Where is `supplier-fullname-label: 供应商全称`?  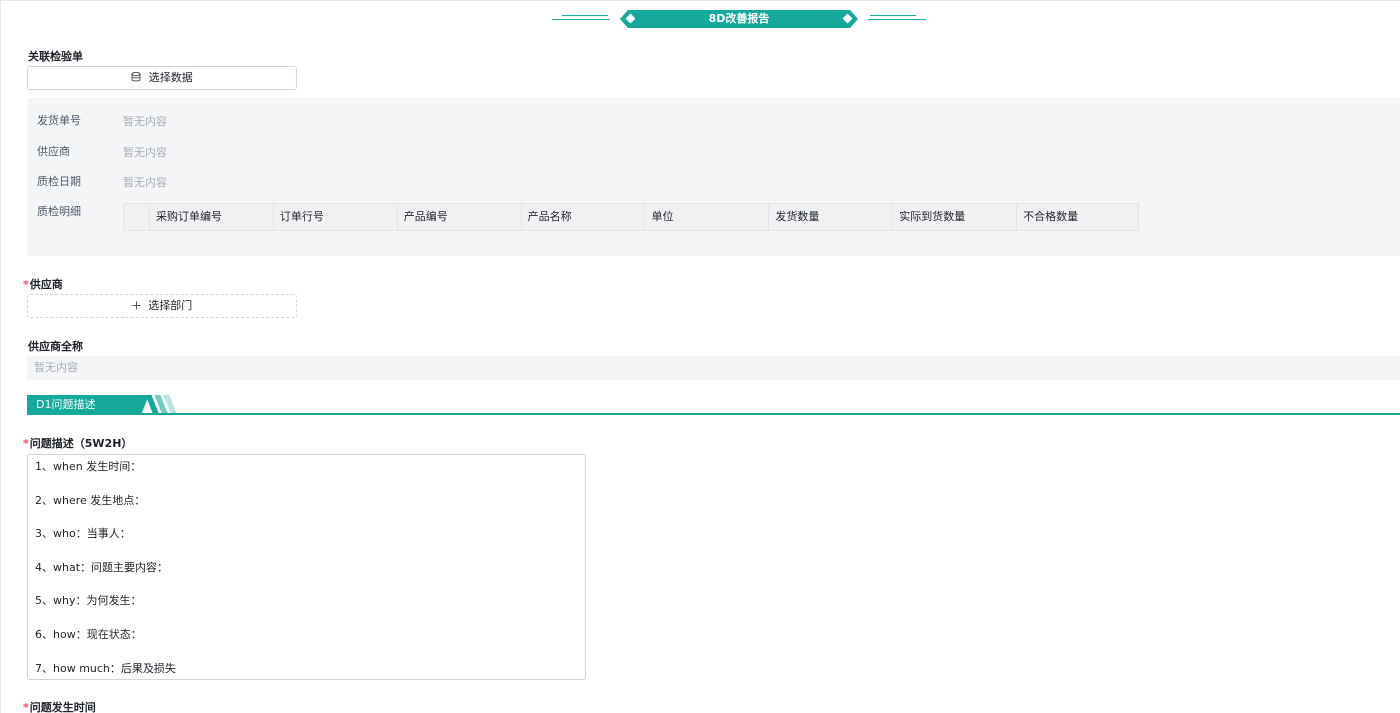
supplier-fullname-label: 供应商全称 is located at coordinates (55, 346).